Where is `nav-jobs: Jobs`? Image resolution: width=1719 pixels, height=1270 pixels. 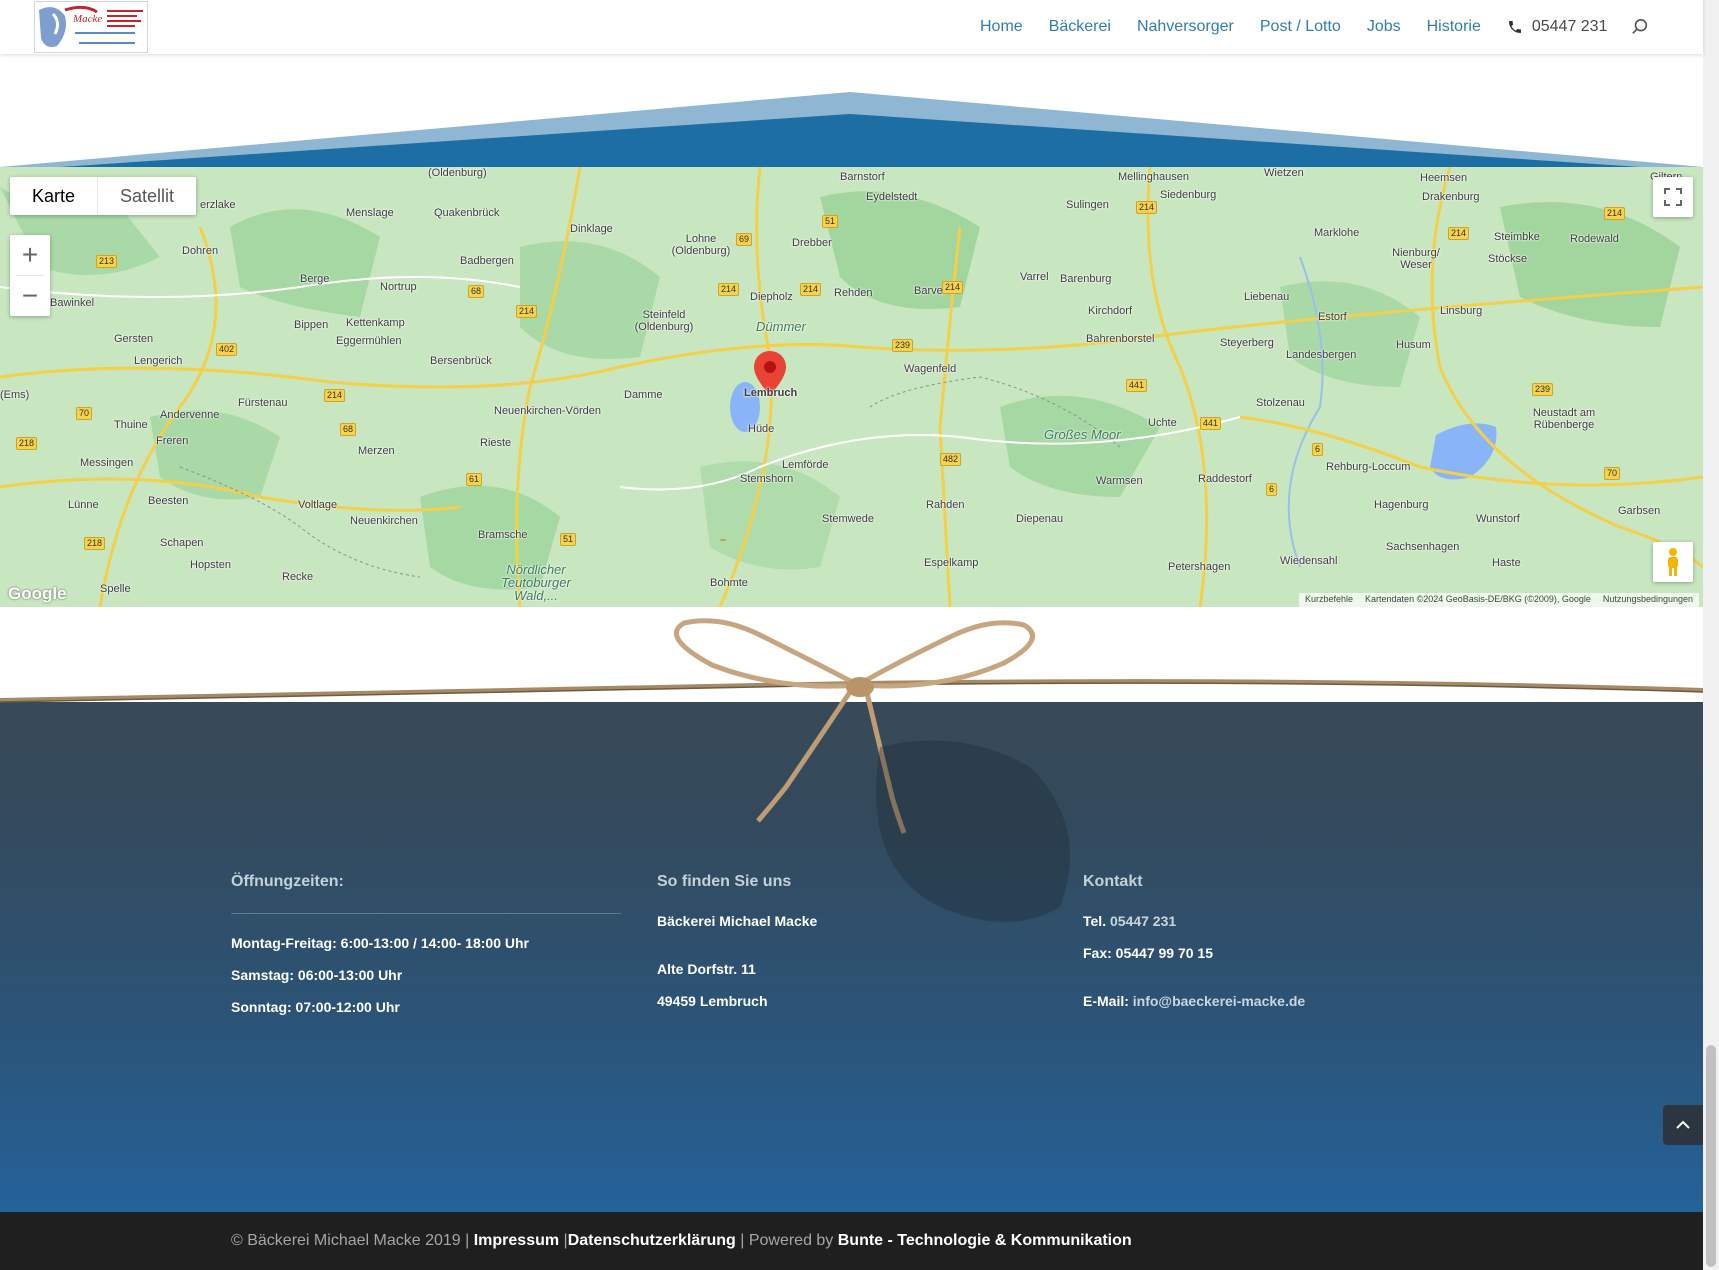 nav-jobs: Jobs is located at coordinates (1384, 27).